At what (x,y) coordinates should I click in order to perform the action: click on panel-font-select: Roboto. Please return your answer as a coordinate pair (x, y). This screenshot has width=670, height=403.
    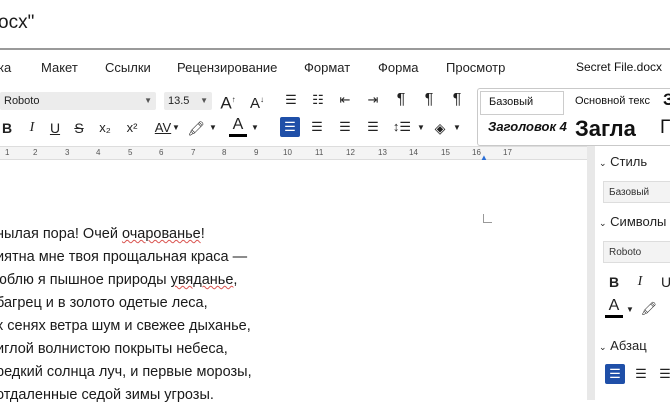
    Looking at the image, I should click on (636, 252).